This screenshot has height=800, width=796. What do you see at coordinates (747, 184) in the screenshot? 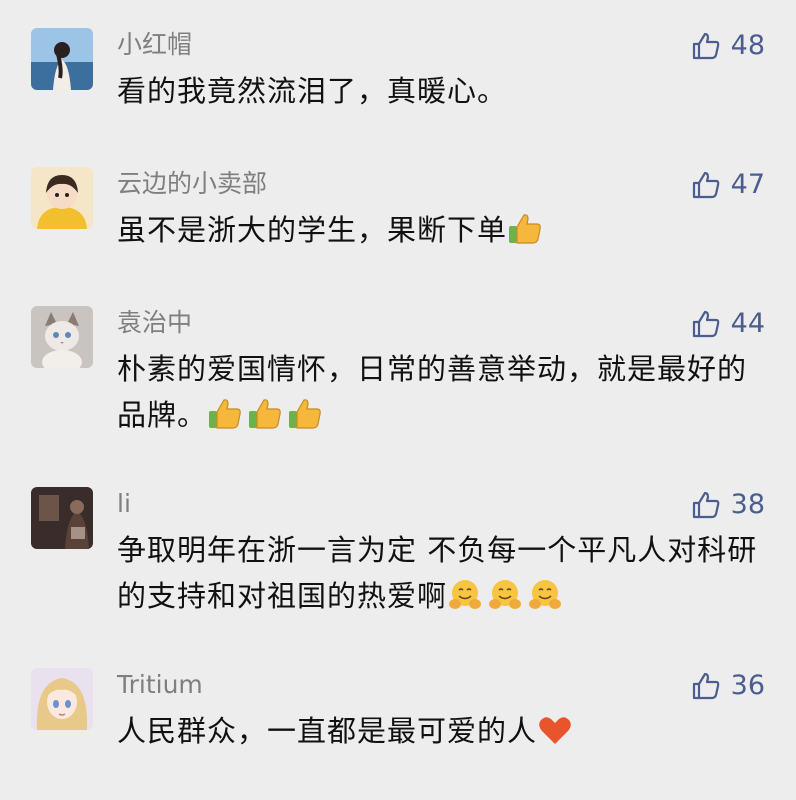
I see `like-count: 47` at bounding box center [747, 184].